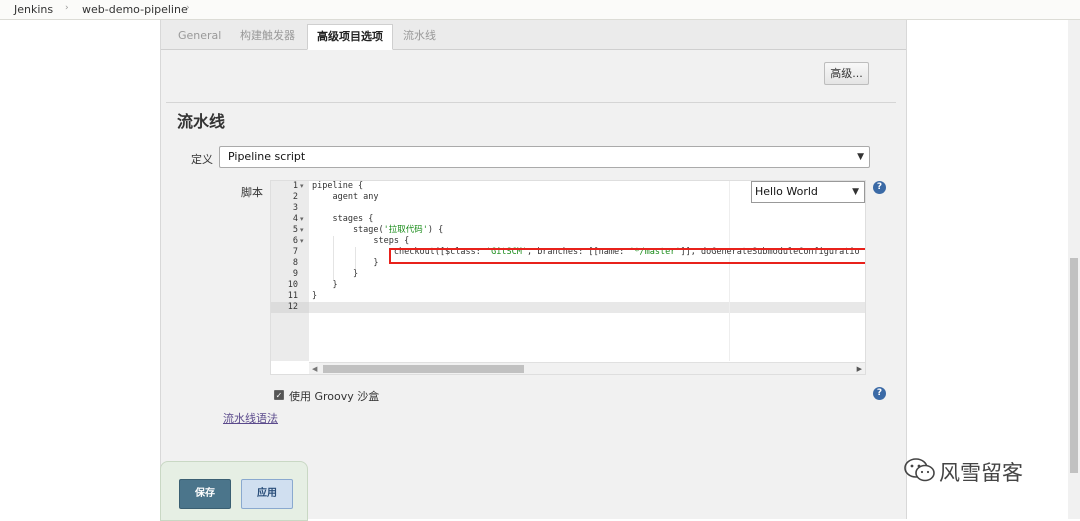 The width and height of the screenshot is (1080, 521). What do you see at coordinates (343, 219) in the screenshot?
I see `code-line: stages {` at bounding box center [343, 219].